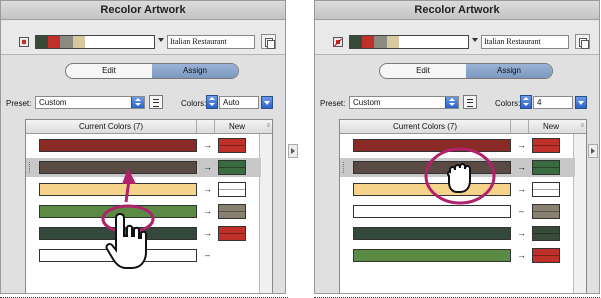  What do you see at coordinates (508, 103) in the screenshot?
I see `colors-label: Colors:` at bounding box center [508, 103].